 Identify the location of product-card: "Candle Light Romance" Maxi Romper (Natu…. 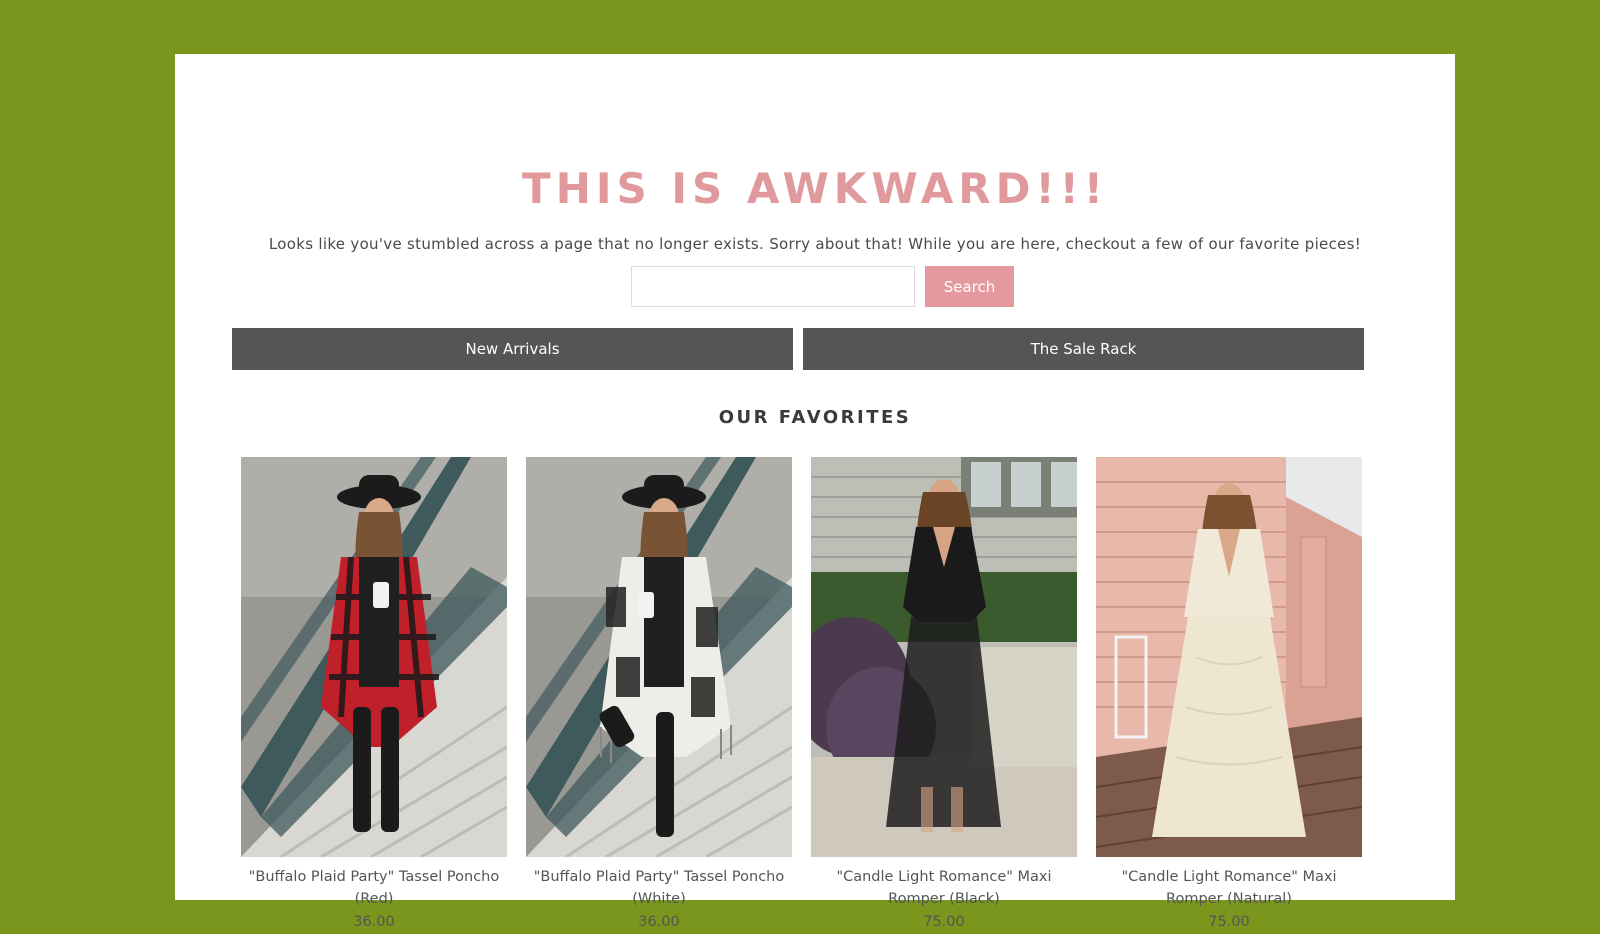
(1229, 695).